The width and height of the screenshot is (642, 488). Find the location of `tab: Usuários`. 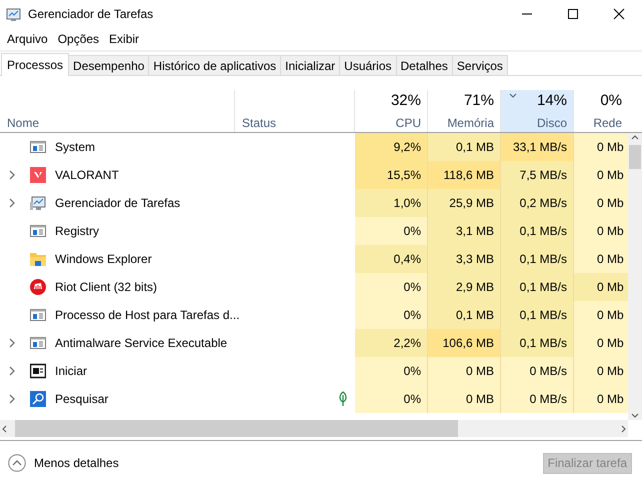

tab: Usuários is located at coordinates (368, 65).